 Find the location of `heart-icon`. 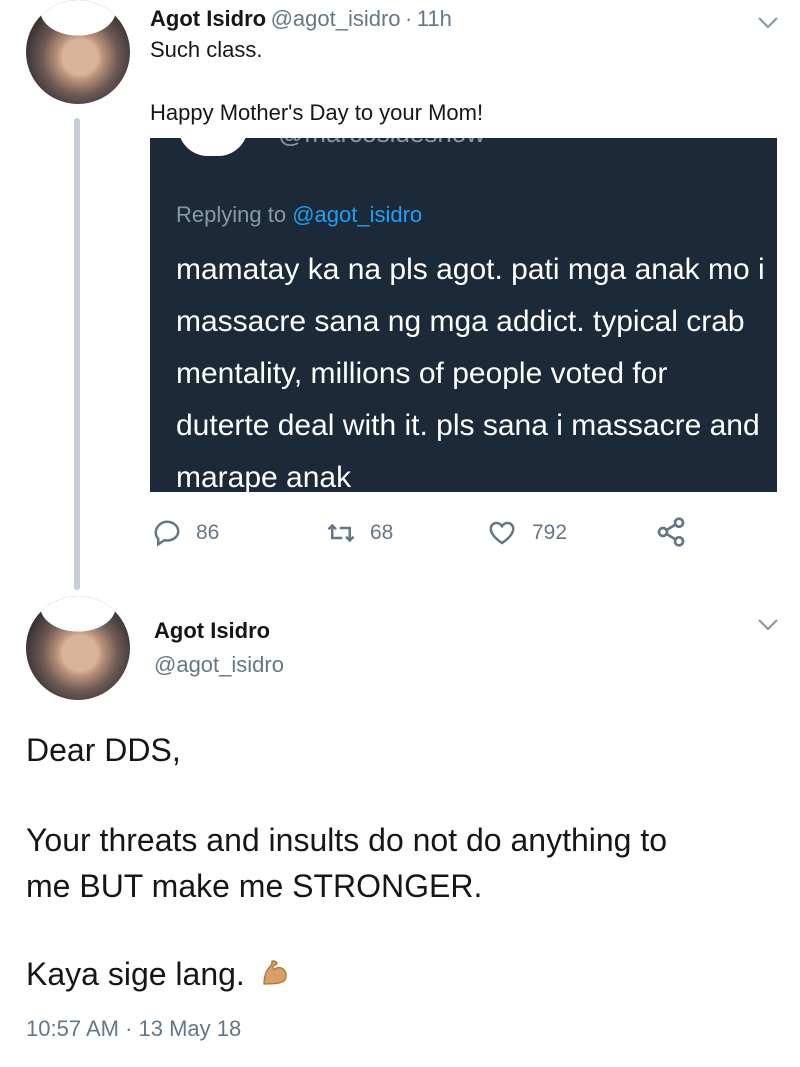

heart-icon is located at coordinates (502, 533).